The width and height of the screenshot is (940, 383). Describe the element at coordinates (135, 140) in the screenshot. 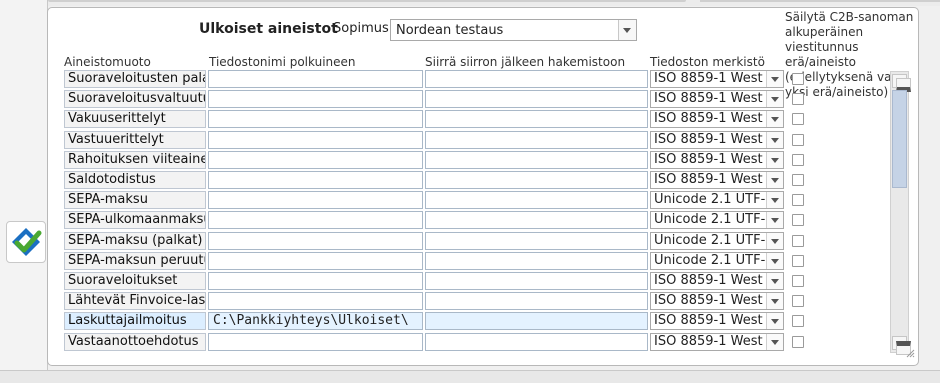

I see `file-type-cell: Vastuuerittelyt` at that location.